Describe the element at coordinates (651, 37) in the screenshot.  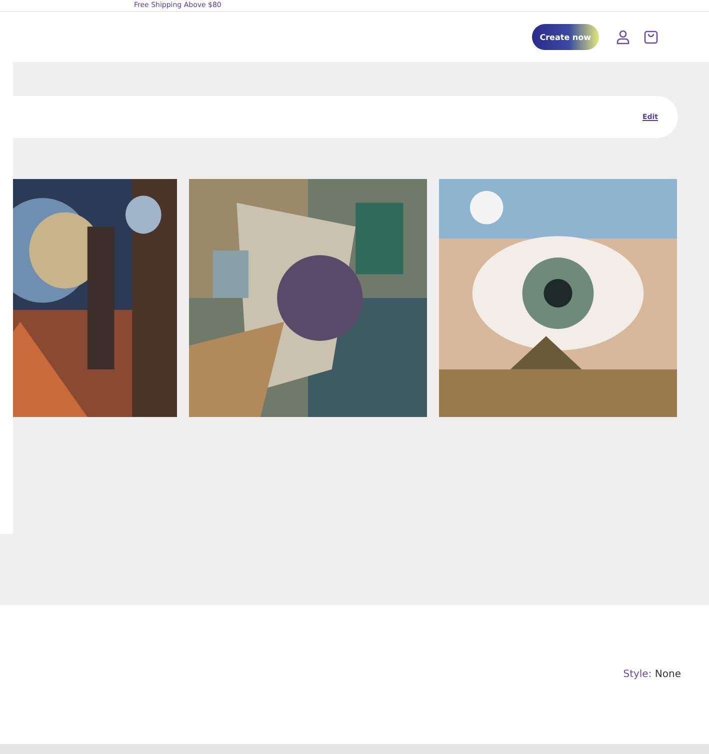
I see `cart-icon` at that location.